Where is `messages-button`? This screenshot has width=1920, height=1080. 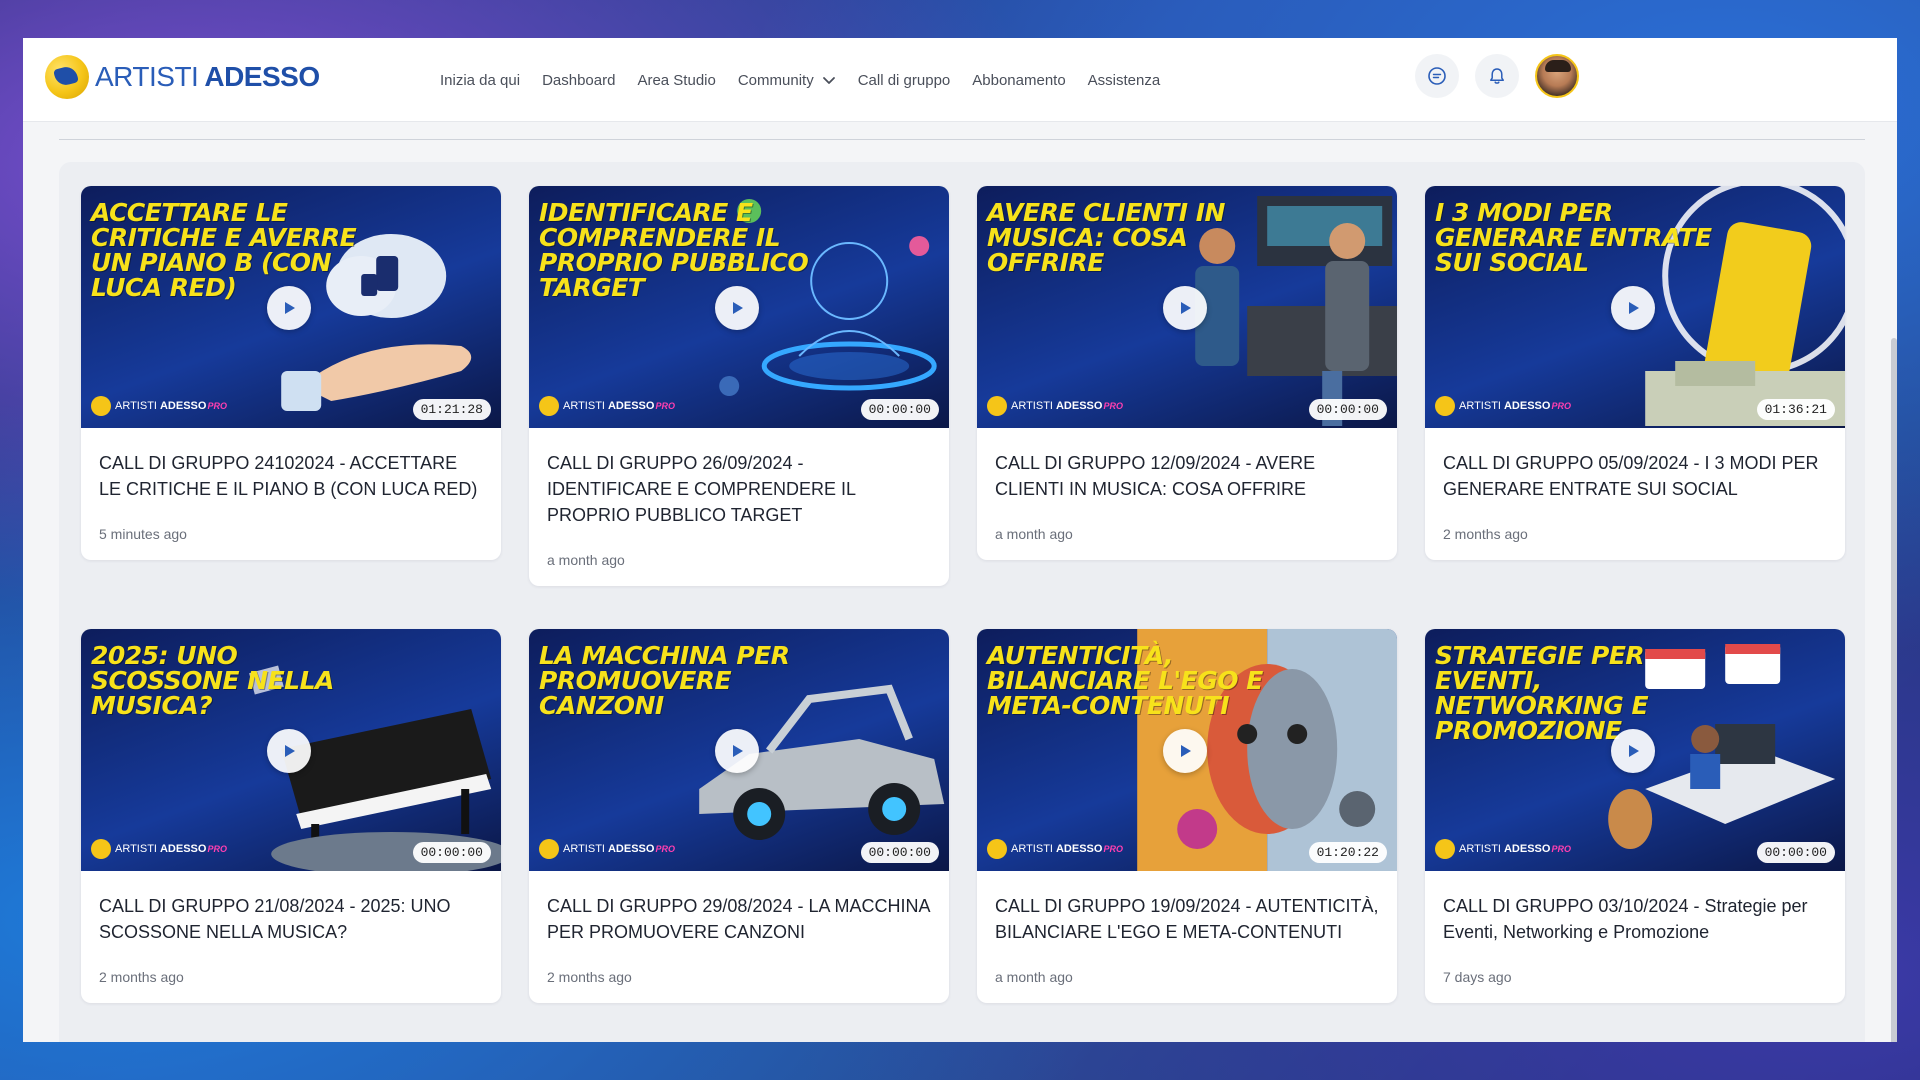 messages-button is located at coordinates (1437, 76).